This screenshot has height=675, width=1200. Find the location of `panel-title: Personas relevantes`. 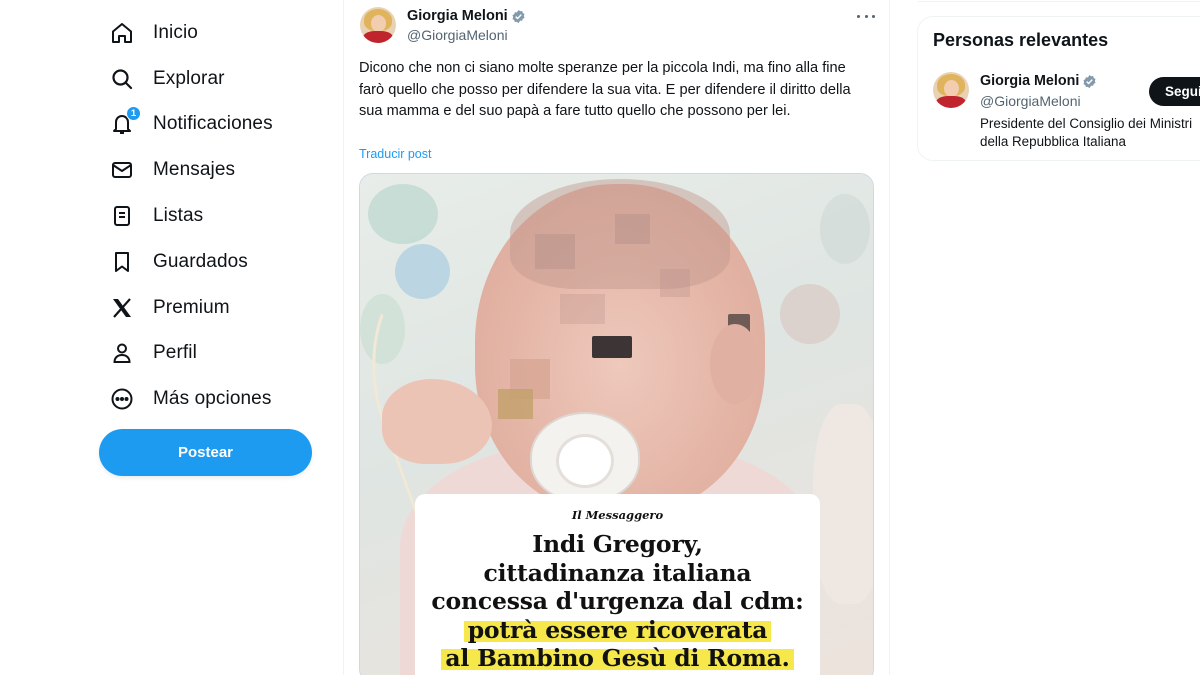

panel-title: Personas relevantes is located at coordinates (1021, 40).